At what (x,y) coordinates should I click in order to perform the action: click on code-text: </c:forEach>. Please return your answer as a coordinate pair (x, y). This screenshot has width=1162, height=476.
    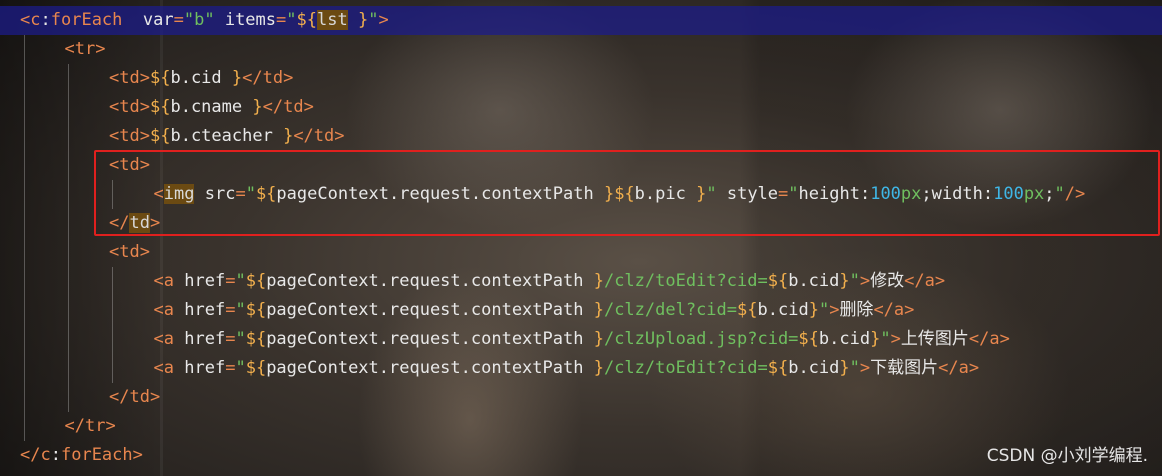
    Looking at the image, I should click on (81, 455).